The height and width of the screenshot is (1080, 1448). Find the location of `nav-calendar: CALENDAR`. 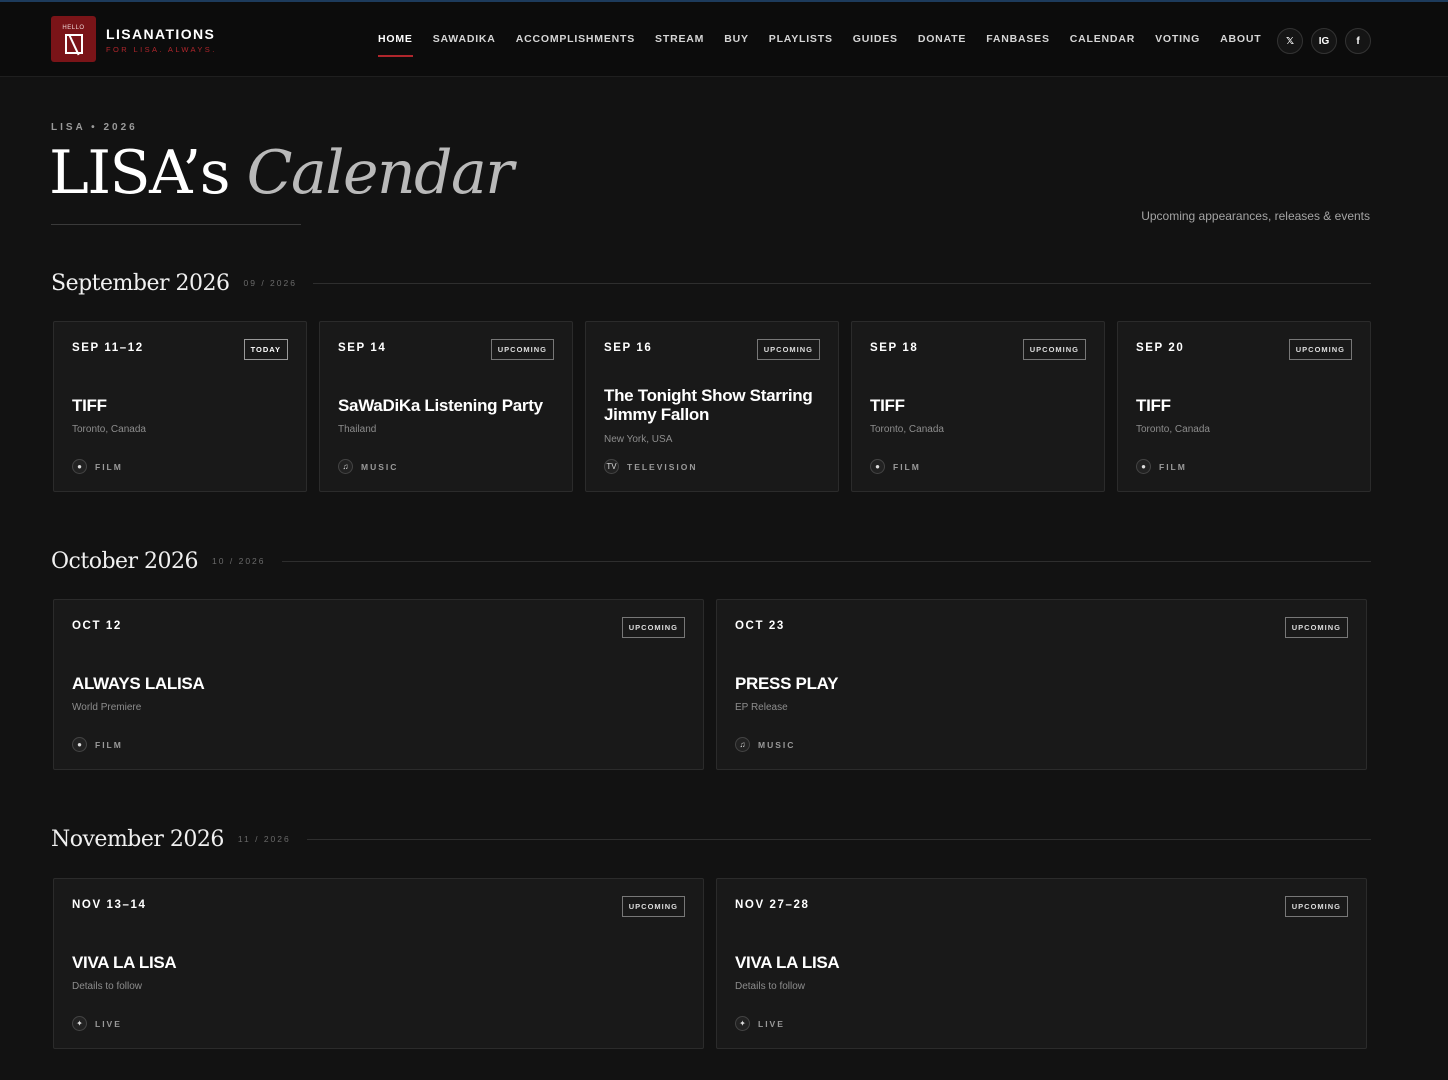

nav-calendar: CALENDAR is located at coordinates (1102, 45).